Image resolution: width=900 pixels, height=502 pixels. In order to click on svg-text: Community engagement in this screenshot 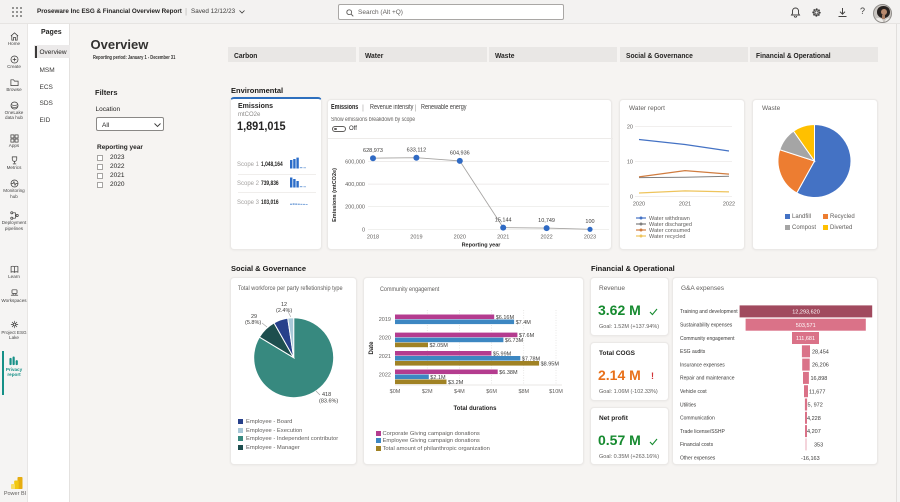, I will do `click(707, 339)`.